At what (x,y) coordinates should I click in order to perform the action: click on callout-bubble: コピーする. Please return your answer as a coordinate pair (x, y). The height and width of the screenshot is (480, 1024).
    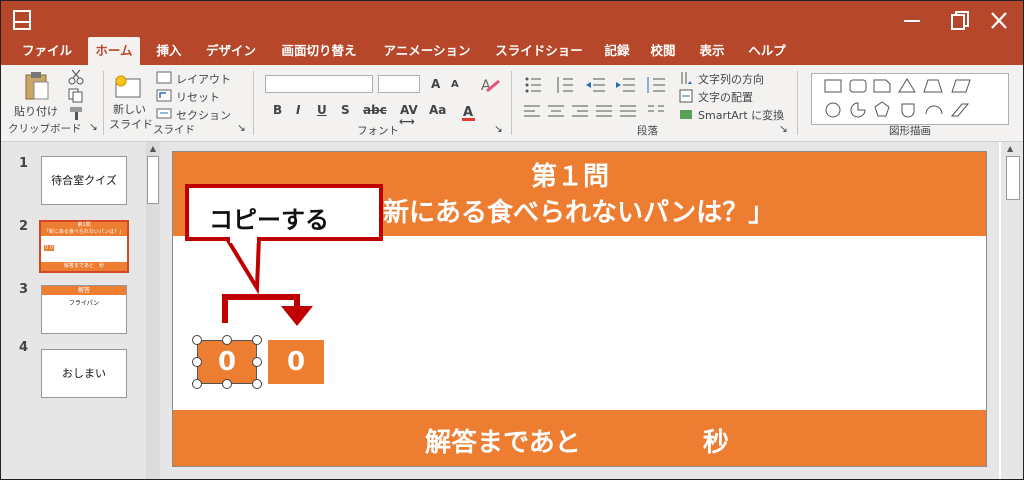
    Looking at the image, I should click on (284, 212).